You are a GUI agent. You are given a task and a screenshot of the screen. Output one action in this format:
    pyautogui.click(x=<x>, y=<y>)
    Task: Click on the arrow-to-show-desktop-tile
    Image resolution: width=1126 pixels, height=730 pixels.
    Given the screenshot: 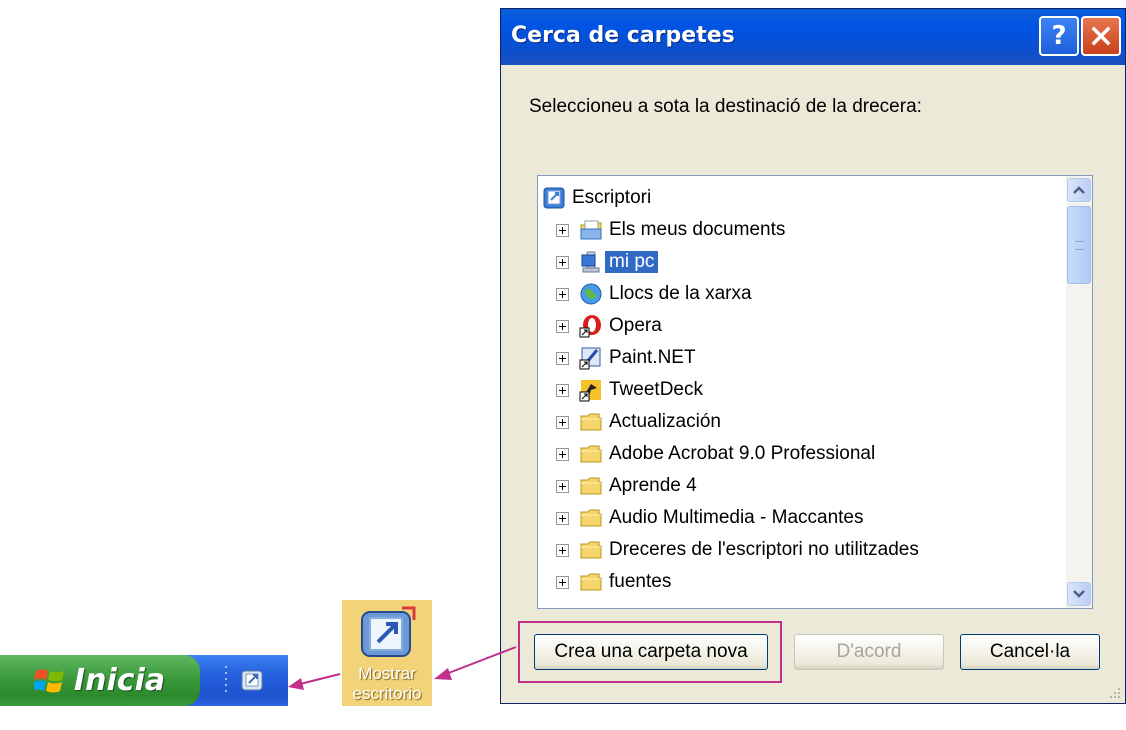 What is the action you would take?
    pyautogui.click(x=475, y=663)
    